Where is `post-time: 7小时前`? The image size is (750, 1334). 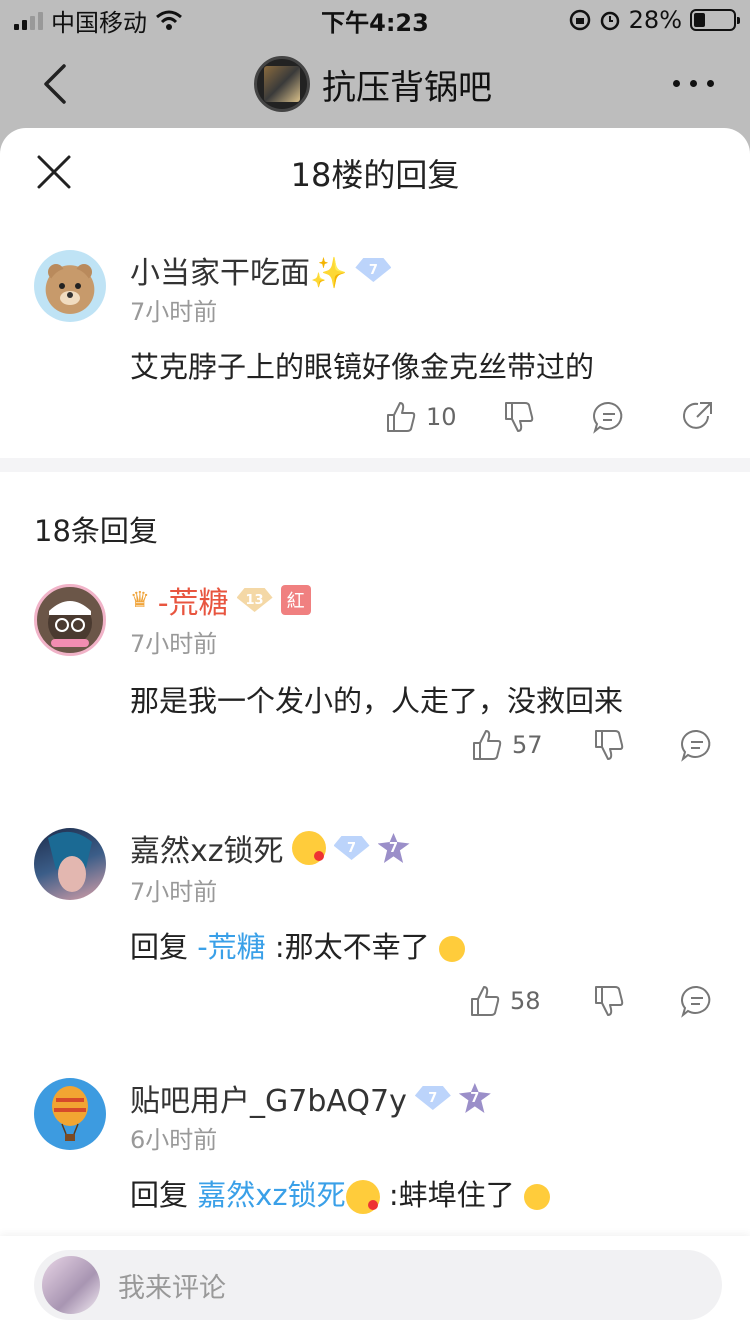 post-time: 7小时前 is located at coordinates (174, 312).